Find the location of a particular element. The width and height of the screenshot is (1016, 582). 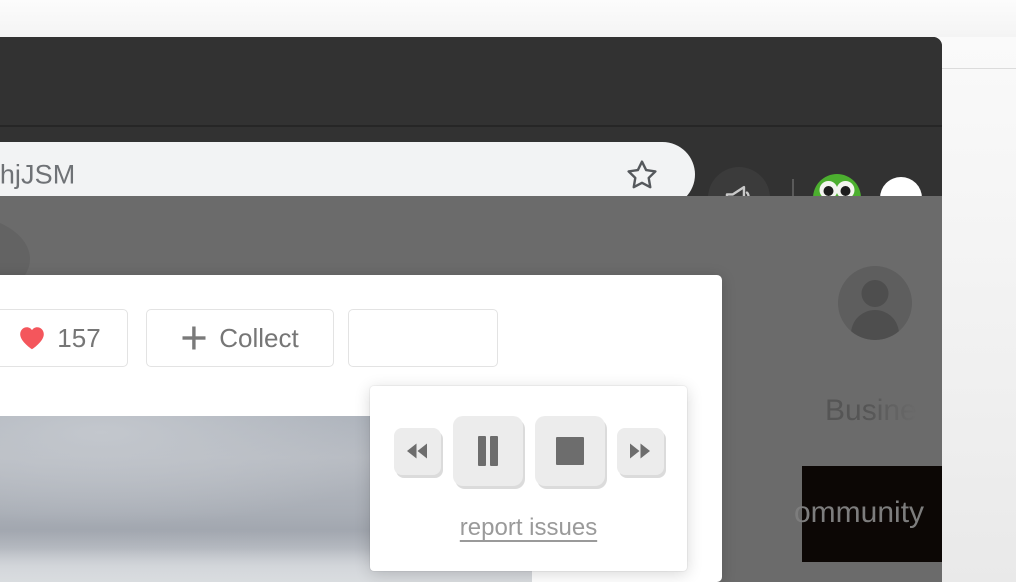

avatar-body is located at coordinates (875, 325).